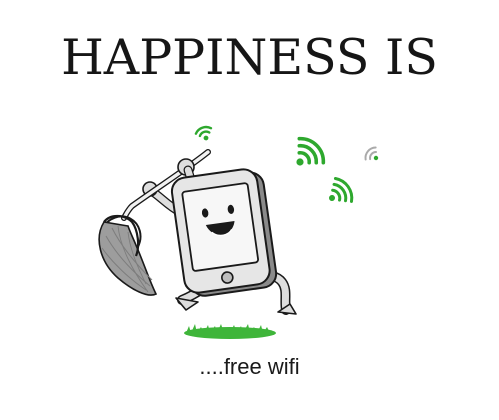  Describe the element at coordinates (227, 277) in the screenshot. I see `home-button-icon` at that location.